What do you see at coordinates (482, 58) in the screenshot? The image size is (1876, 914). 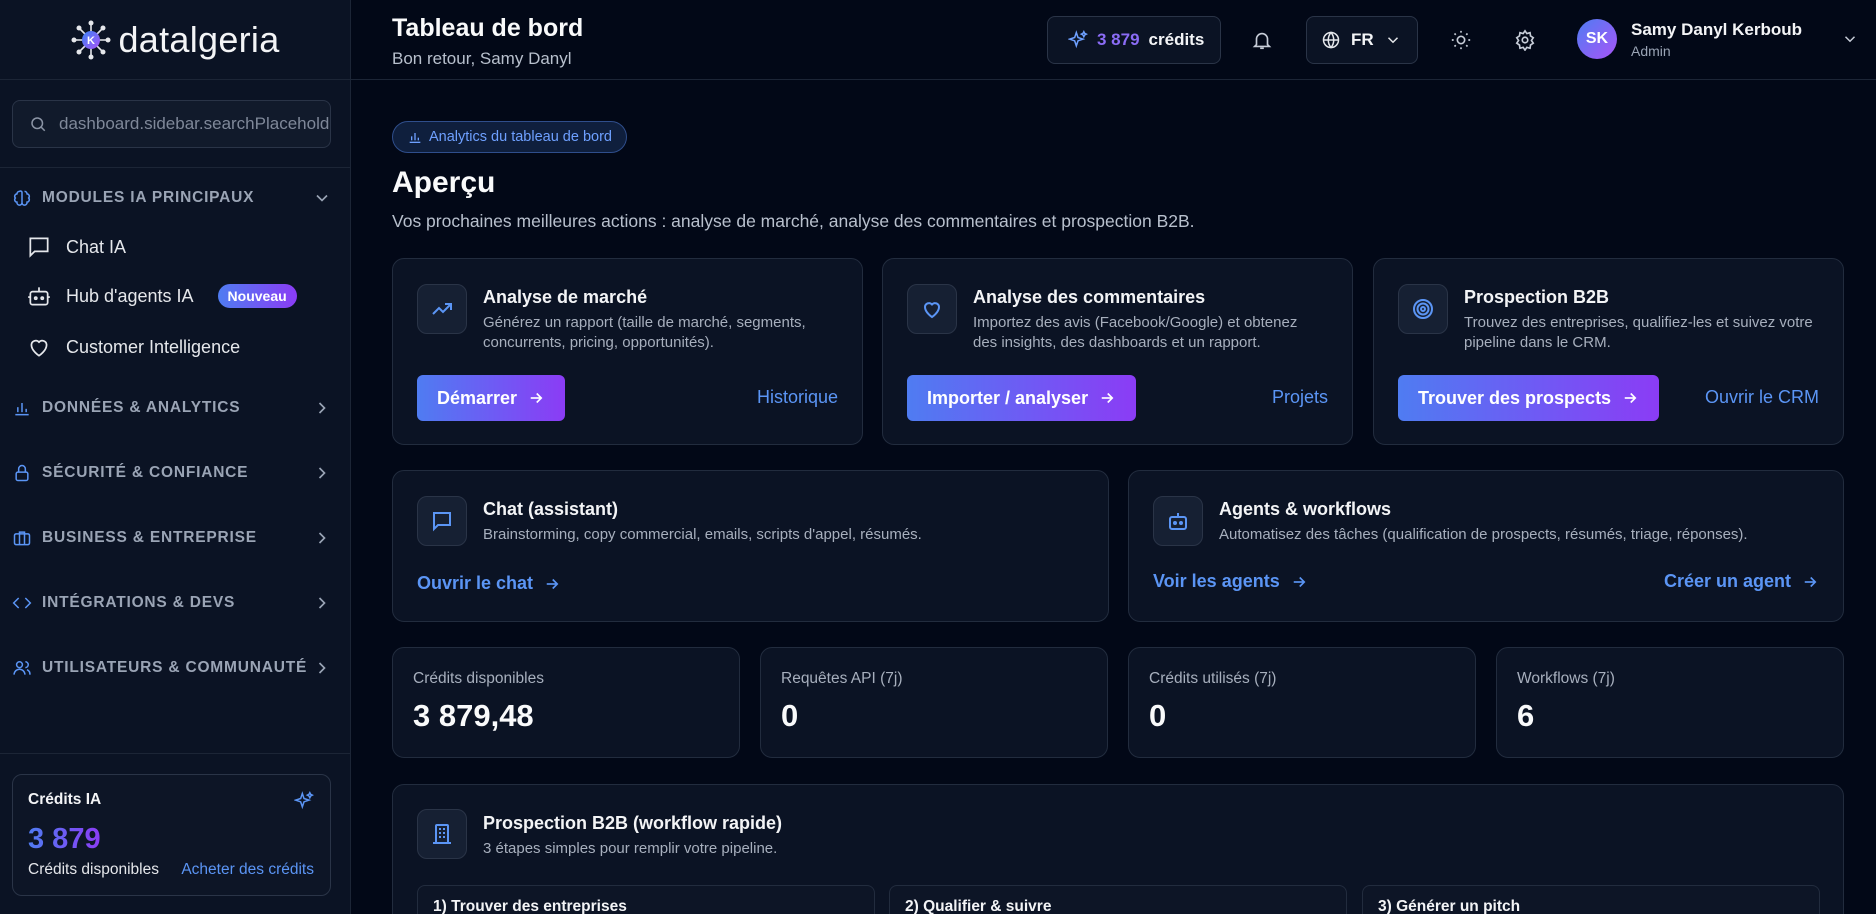 I see `welcome-subtitle: Bon retour, Samy Danyl` at bounding box center [482, 58].